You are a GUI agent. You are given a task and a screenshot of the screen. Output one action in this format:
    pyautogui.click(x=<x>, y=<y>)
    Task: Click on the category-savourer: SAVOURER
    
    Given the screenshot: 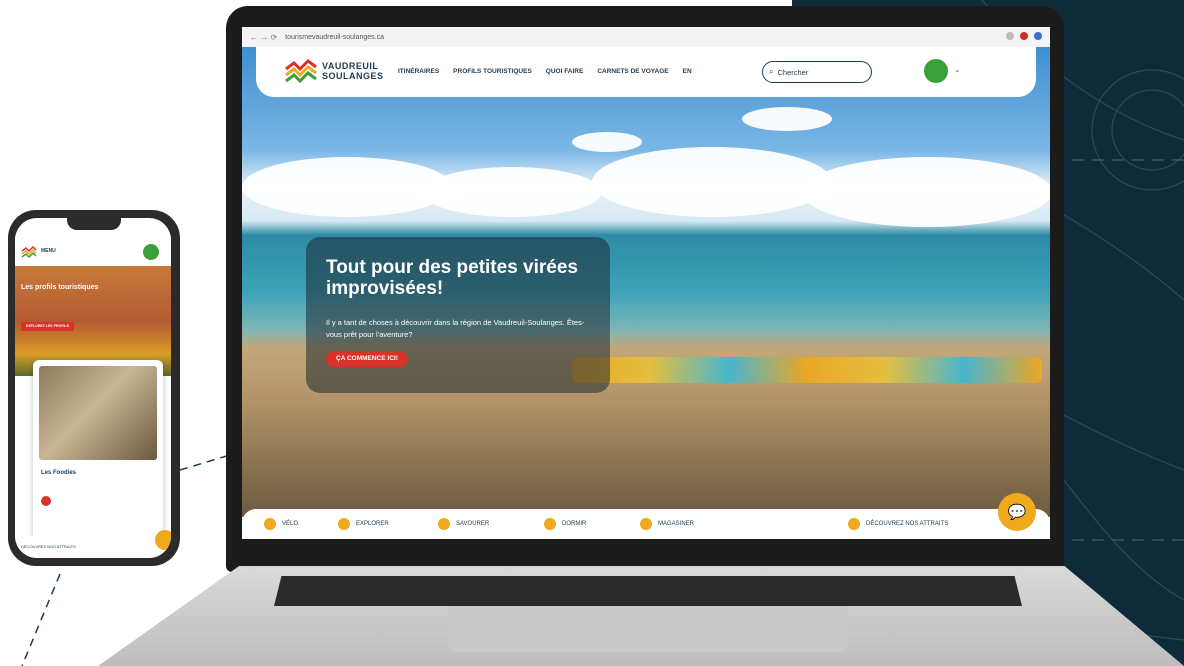 What is the action you would take?
    pyautogui.click(x=463, y=524)
    